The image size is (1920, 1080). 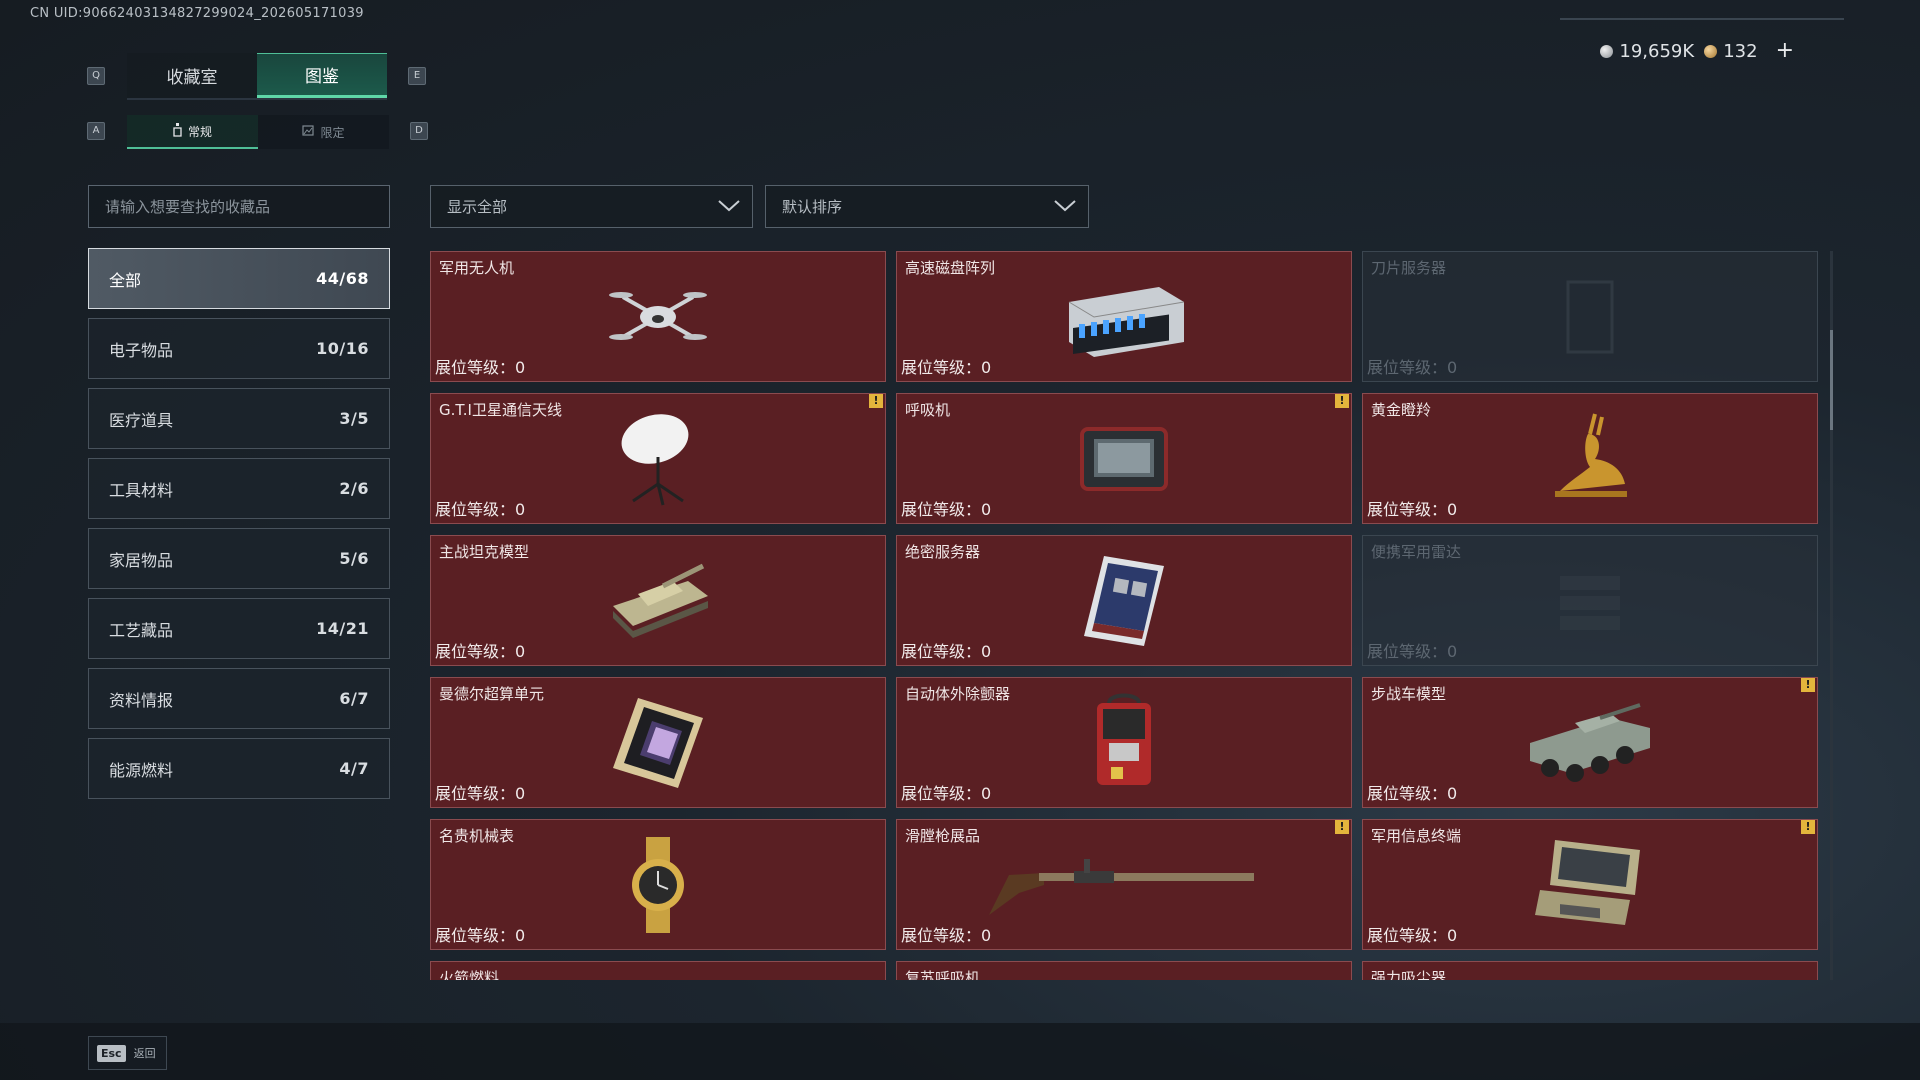 I want to click on item-card: 复苏呼吸机展位等级：0, so click(x=1124, y=970).